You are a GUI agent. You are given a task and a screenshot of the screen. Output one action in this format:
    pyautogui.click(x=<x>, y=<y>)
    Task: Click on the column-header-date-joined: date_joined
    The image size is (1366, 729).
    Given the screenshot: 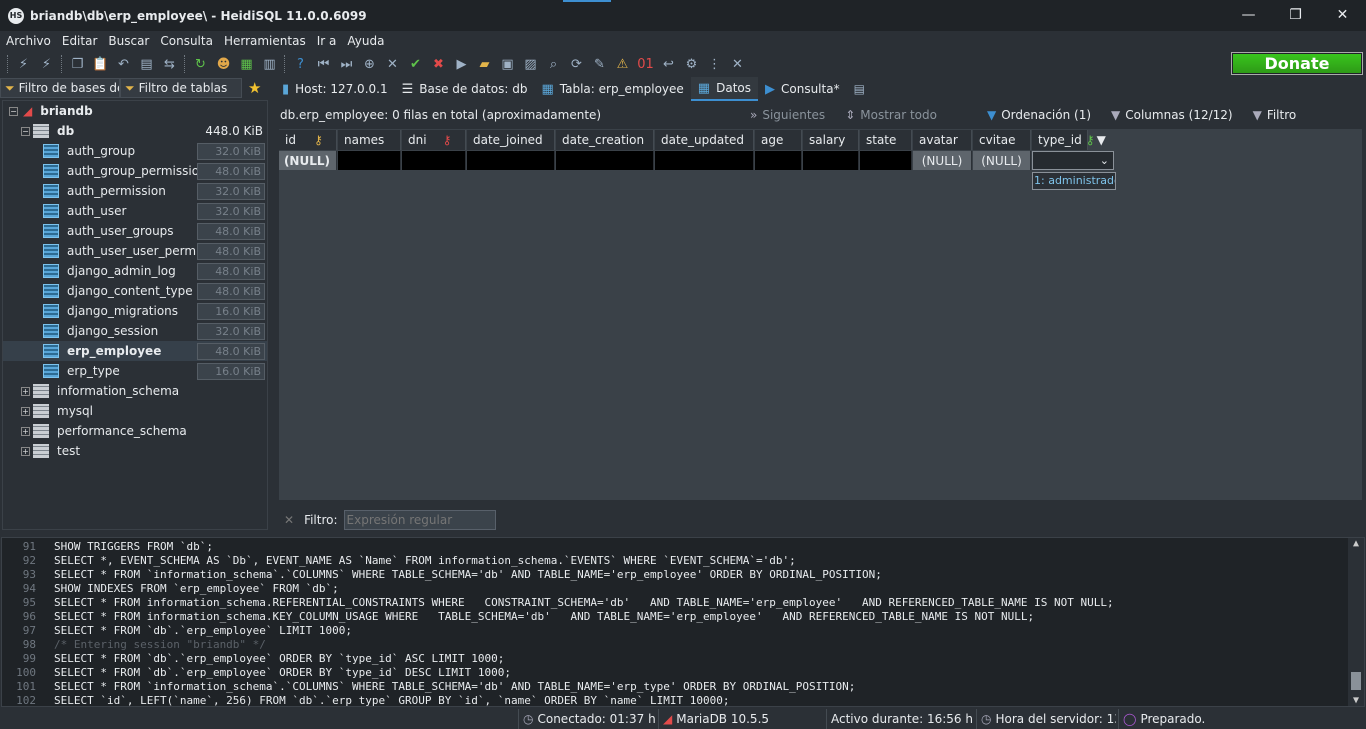 What is the action you would take?
    pyautogui.click(x=511, y=140)
    